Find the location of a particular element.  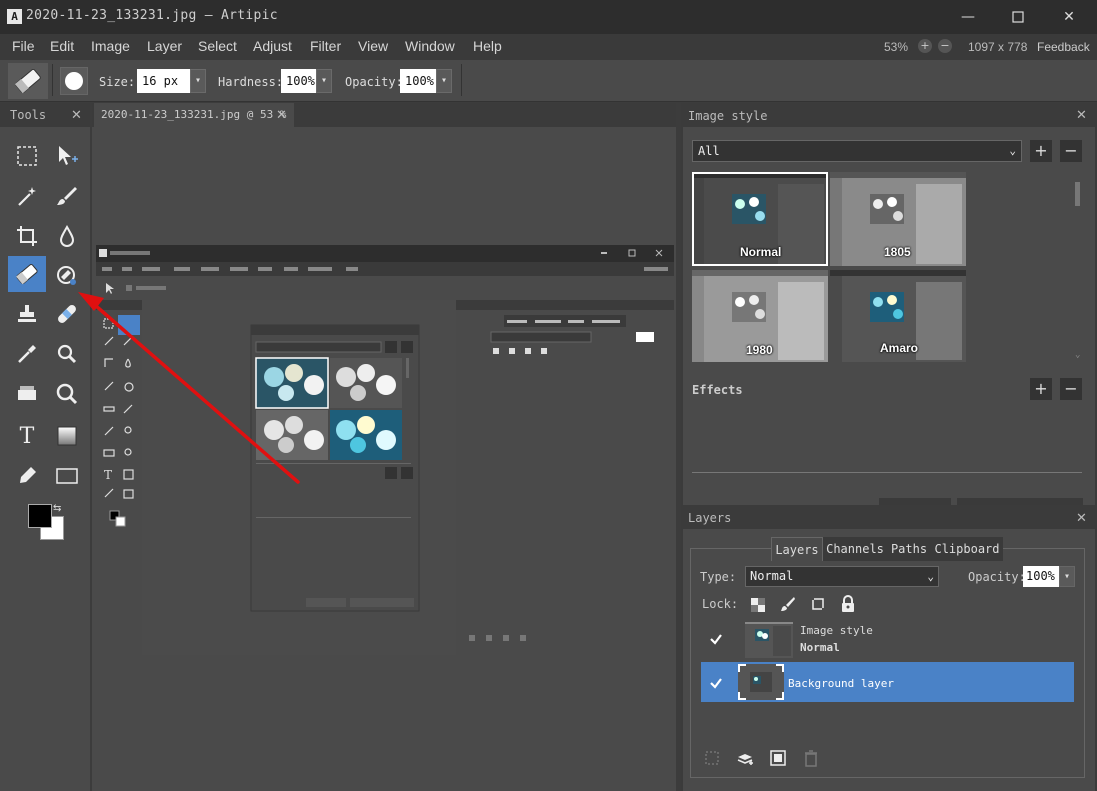

layer-name: Image style is located at coordinates (836, 630).